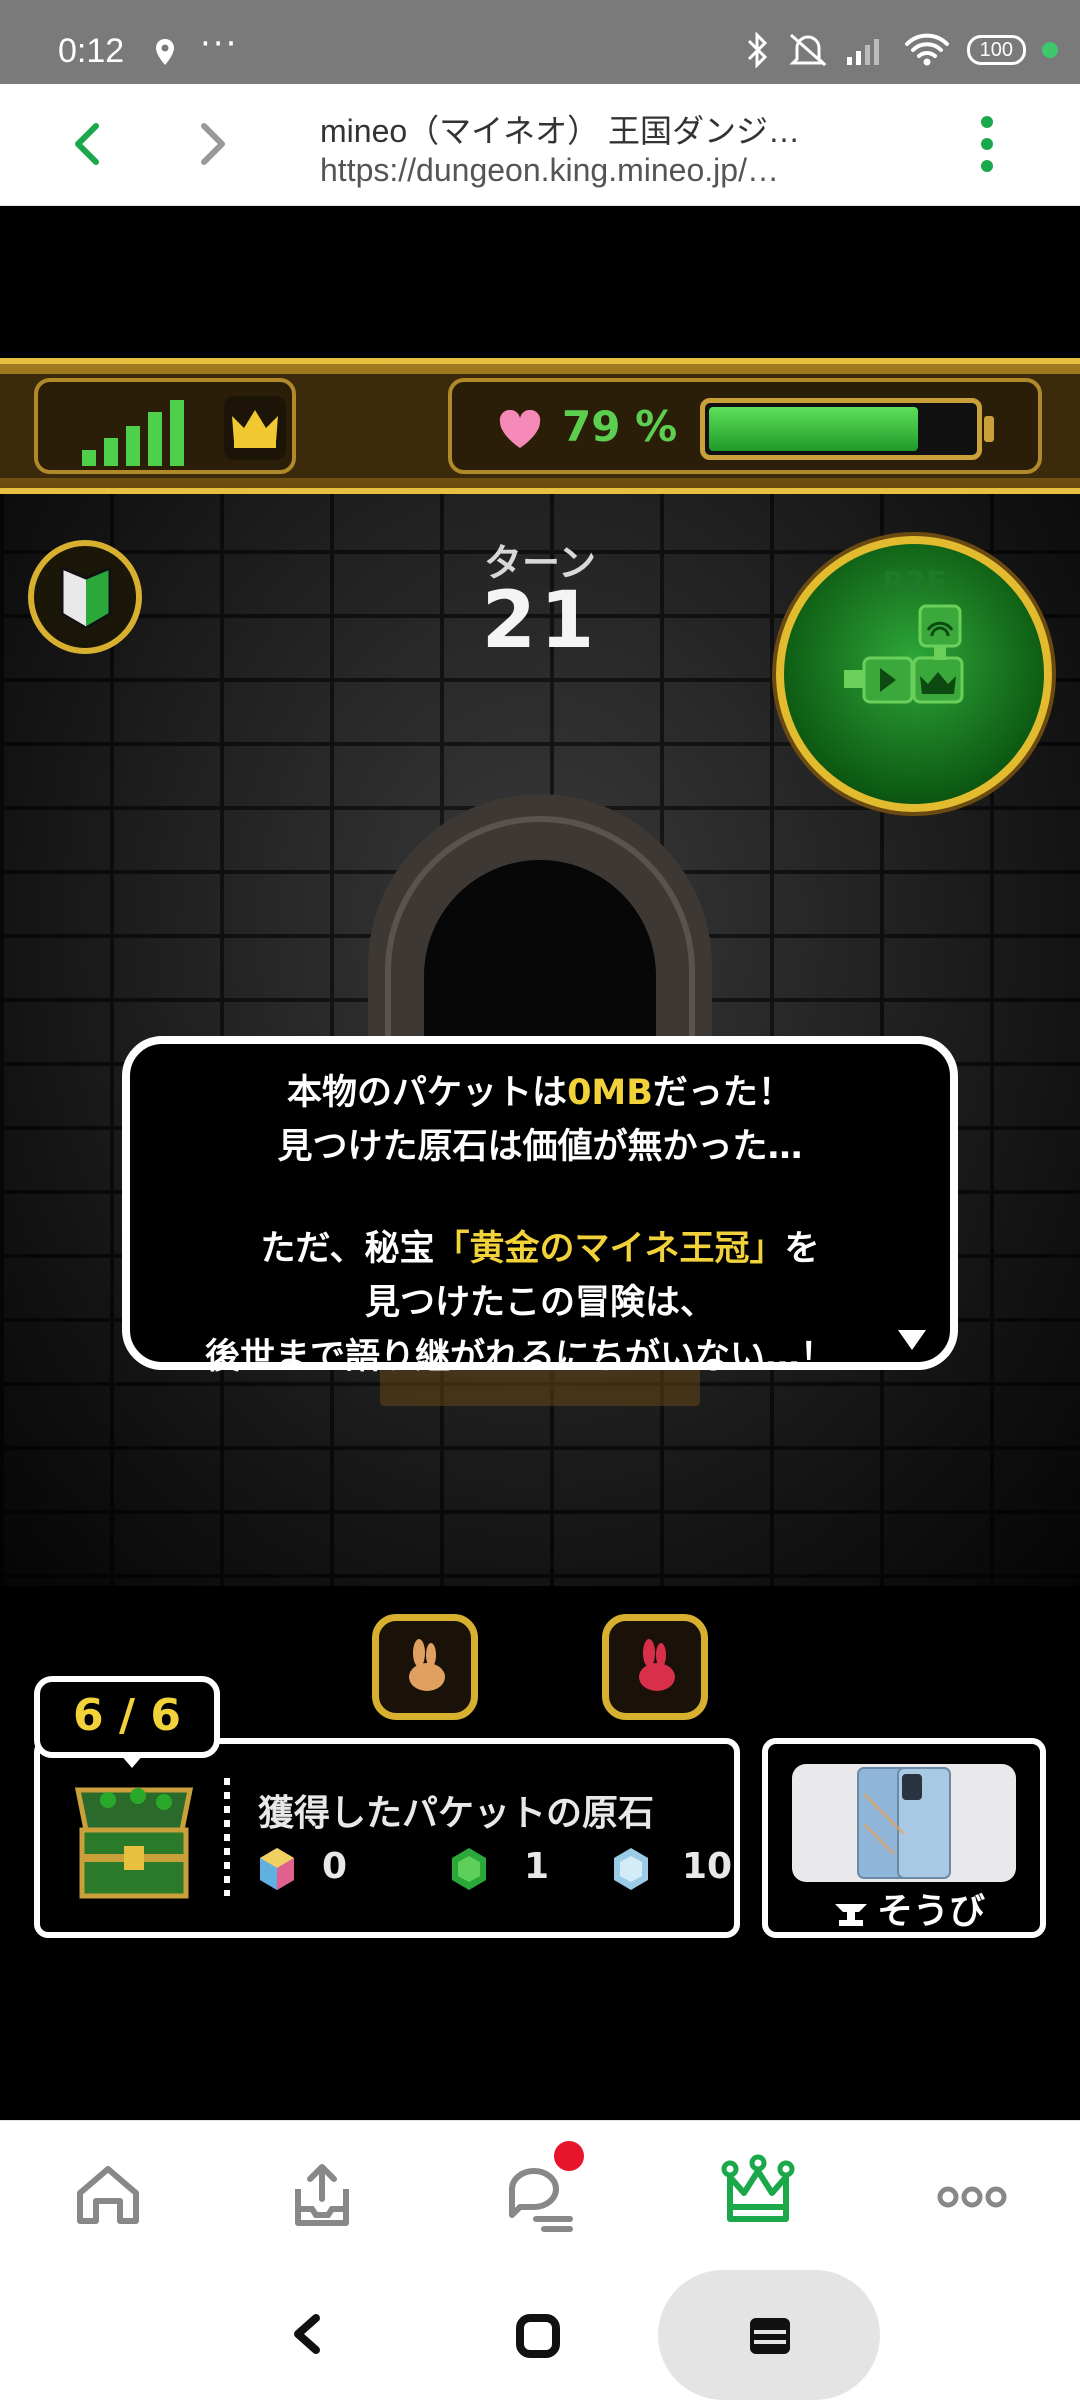 The height and width of the screenshot is (2400, 1080). What do you see at coordinates (210, 144) in the screenshot?
I see `browser-forward-icon` at bounding box center [210, 144].